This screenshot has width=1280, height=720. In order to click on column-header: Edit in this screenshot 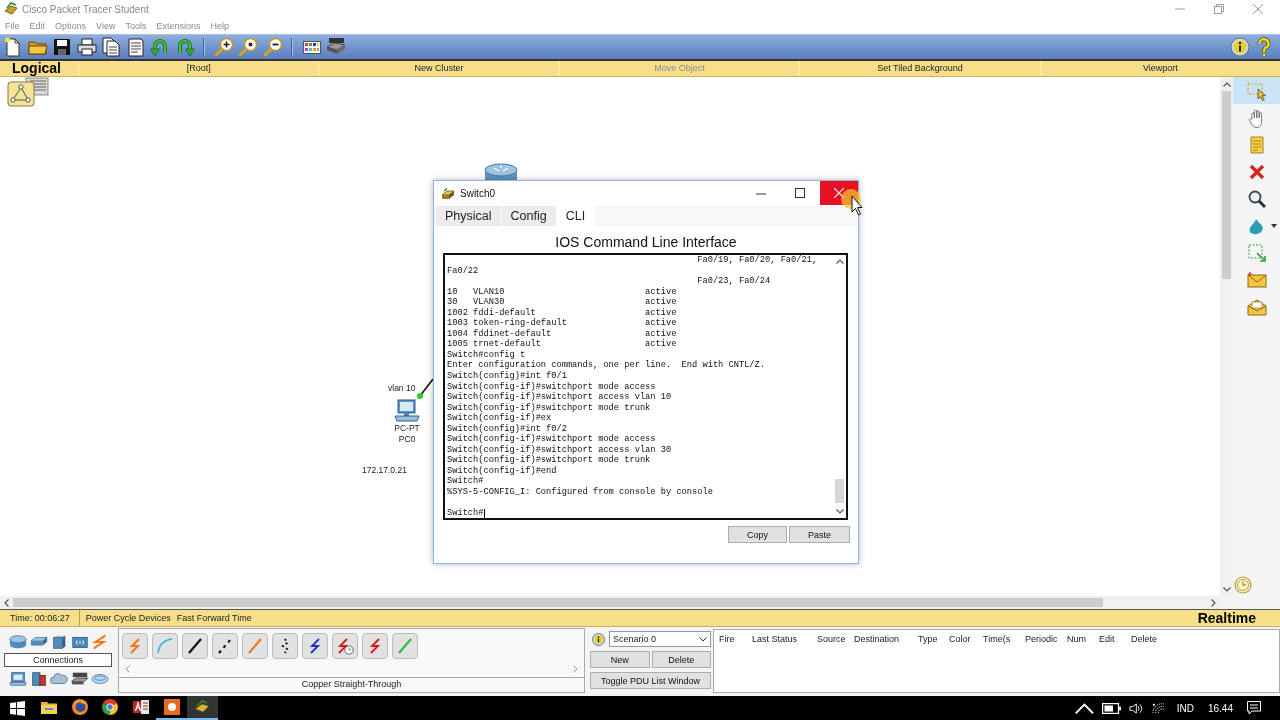, I will do `click(1110, 639)`.